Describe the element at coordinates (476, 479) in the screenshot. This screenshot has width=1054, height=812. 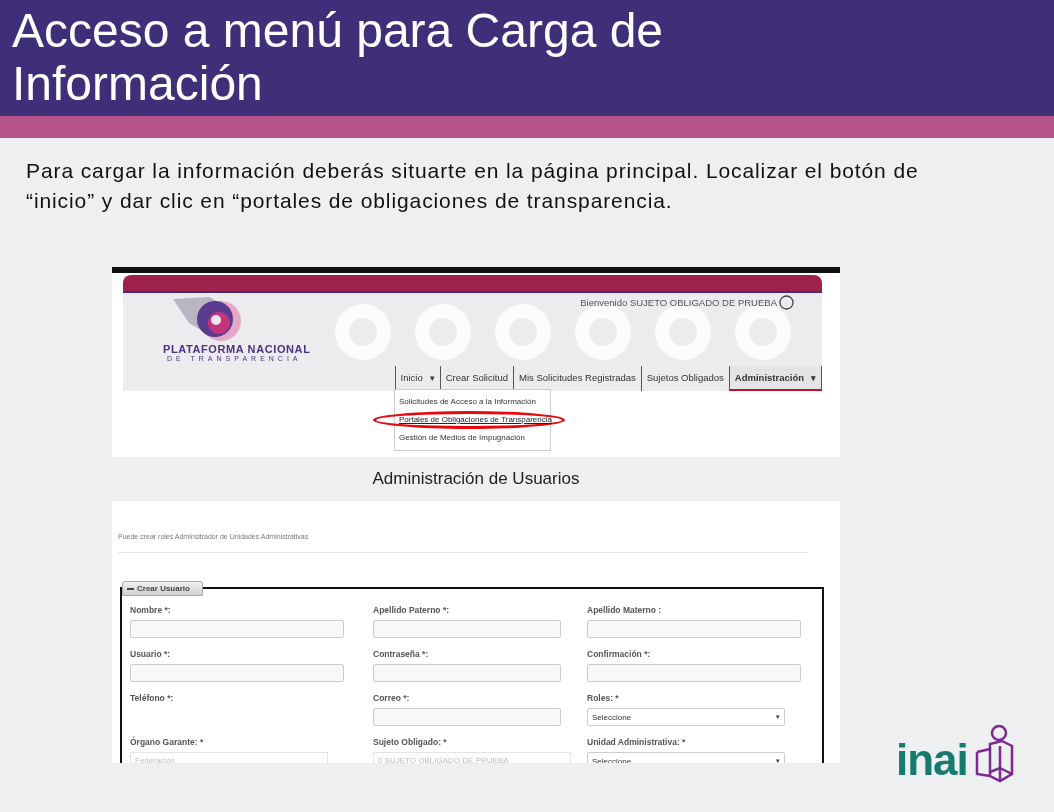
I see `page-title: Administración de Usuarios` at that location.